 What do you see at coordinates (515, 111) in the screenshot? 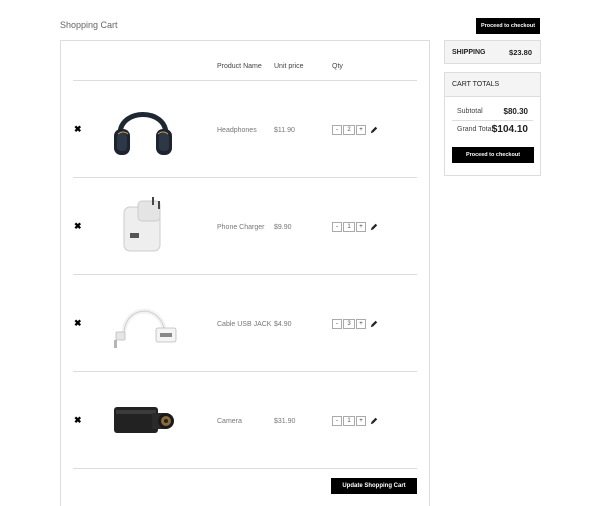
I see `subtotal-value: $80.30` at bounding box center [515, 111].